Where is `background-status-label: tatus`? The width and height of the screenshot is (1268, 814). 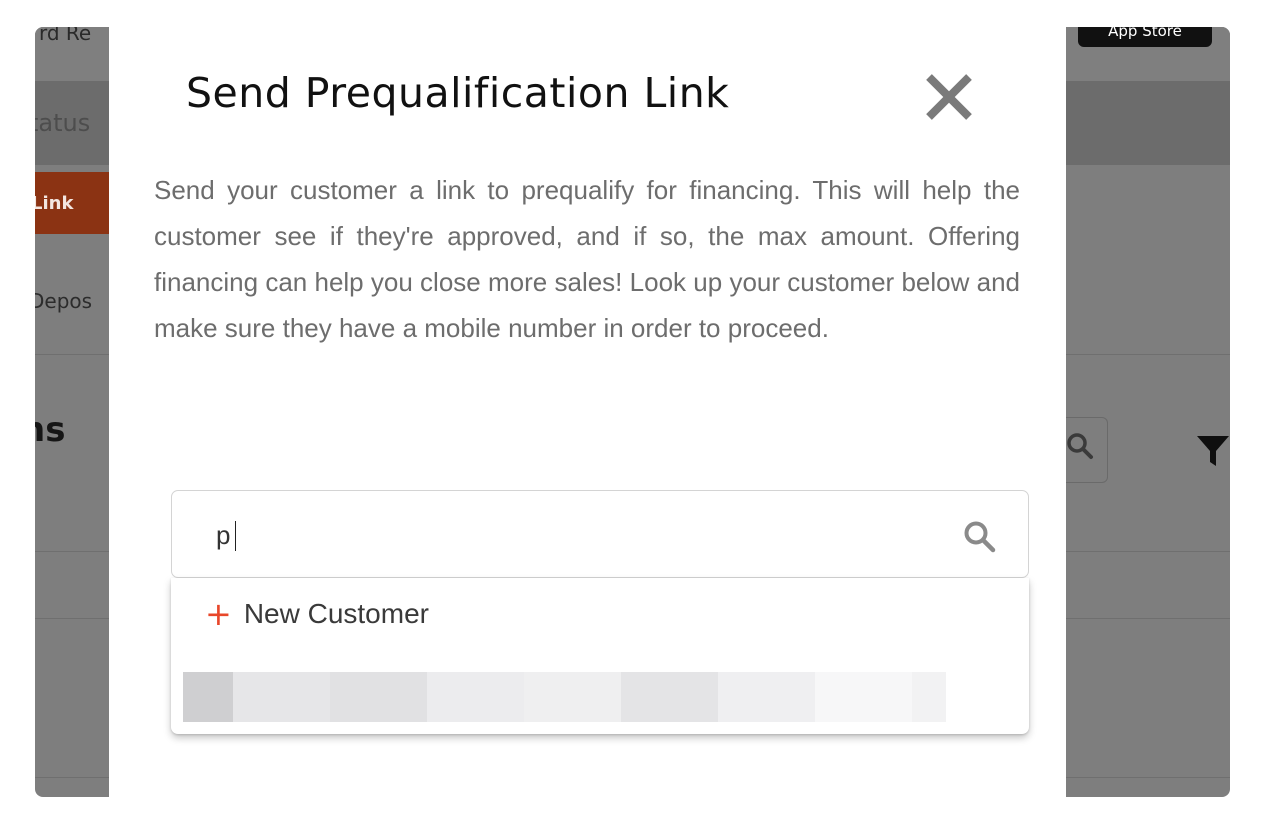
background-status-label: tatus is located at coordinates (63, 123).